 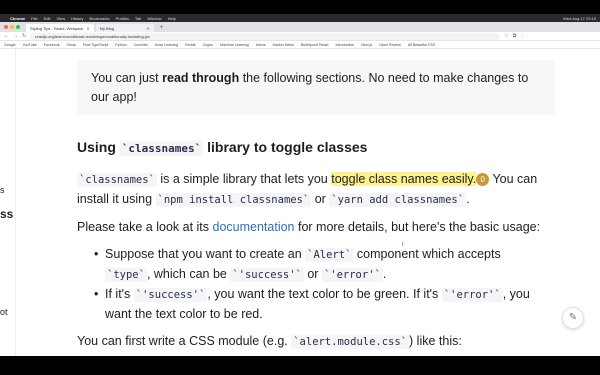 What do you see at coordinates (233, 200) in the screenshot?
I see `inline-code: `npm install classnames`` at bounding box center [233, 200].